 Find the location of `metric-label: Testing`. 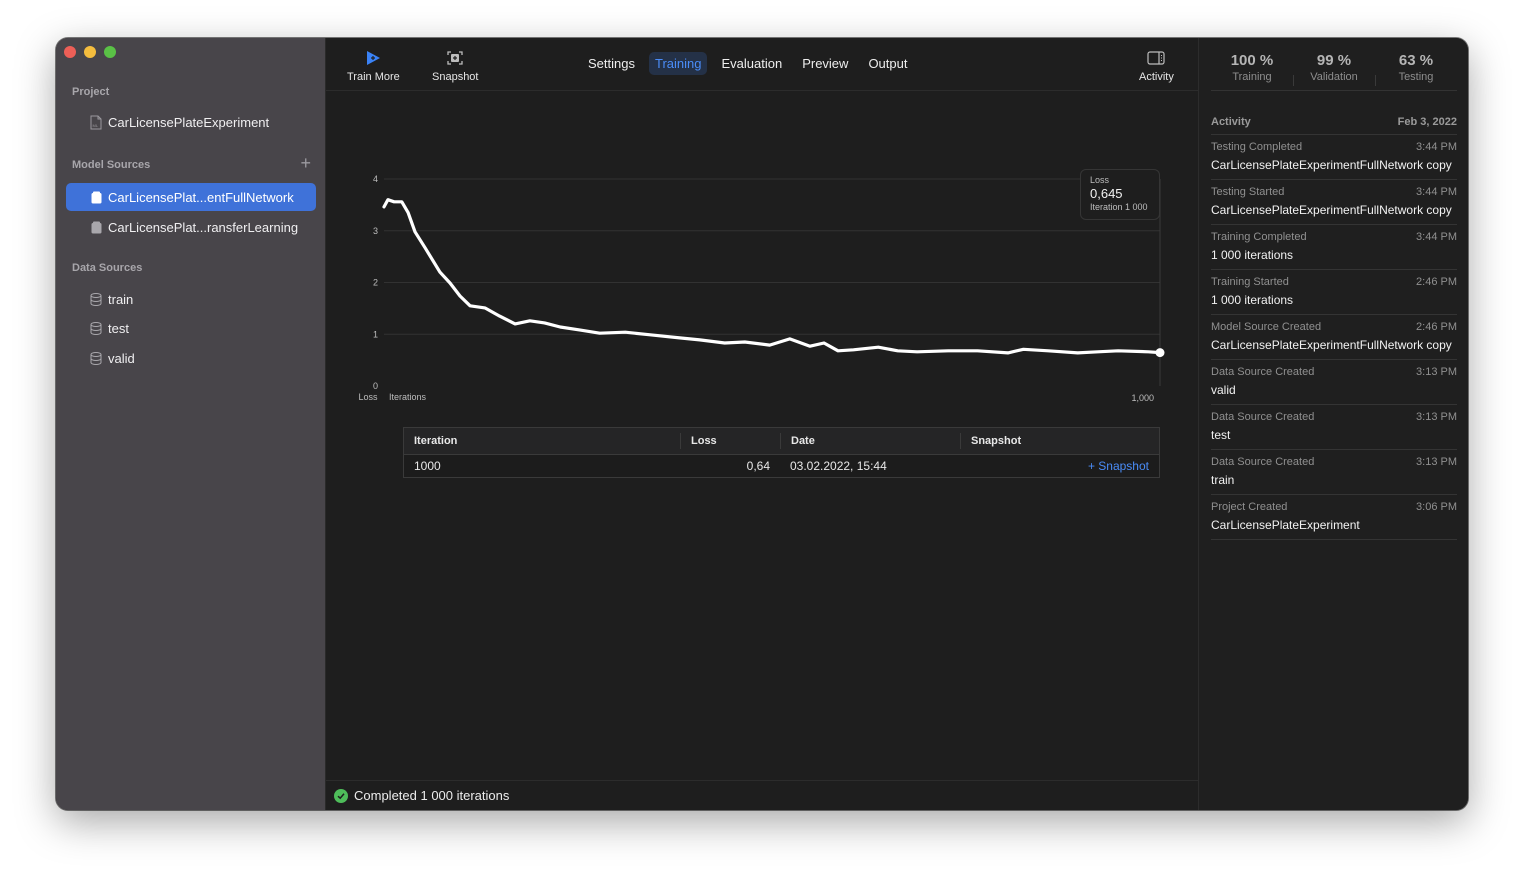

metric-label: Testing is located at coordinates (1416, 77).